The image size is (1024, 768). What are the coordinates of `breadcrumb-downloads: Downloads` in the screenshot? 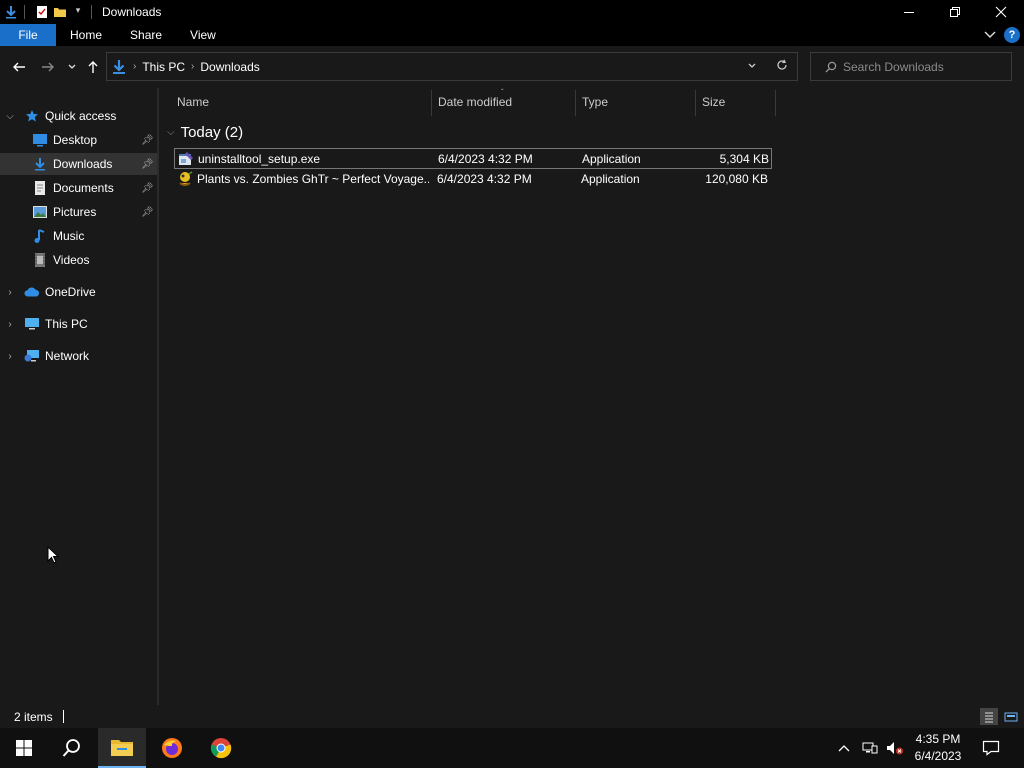 It's located at (229, 67).